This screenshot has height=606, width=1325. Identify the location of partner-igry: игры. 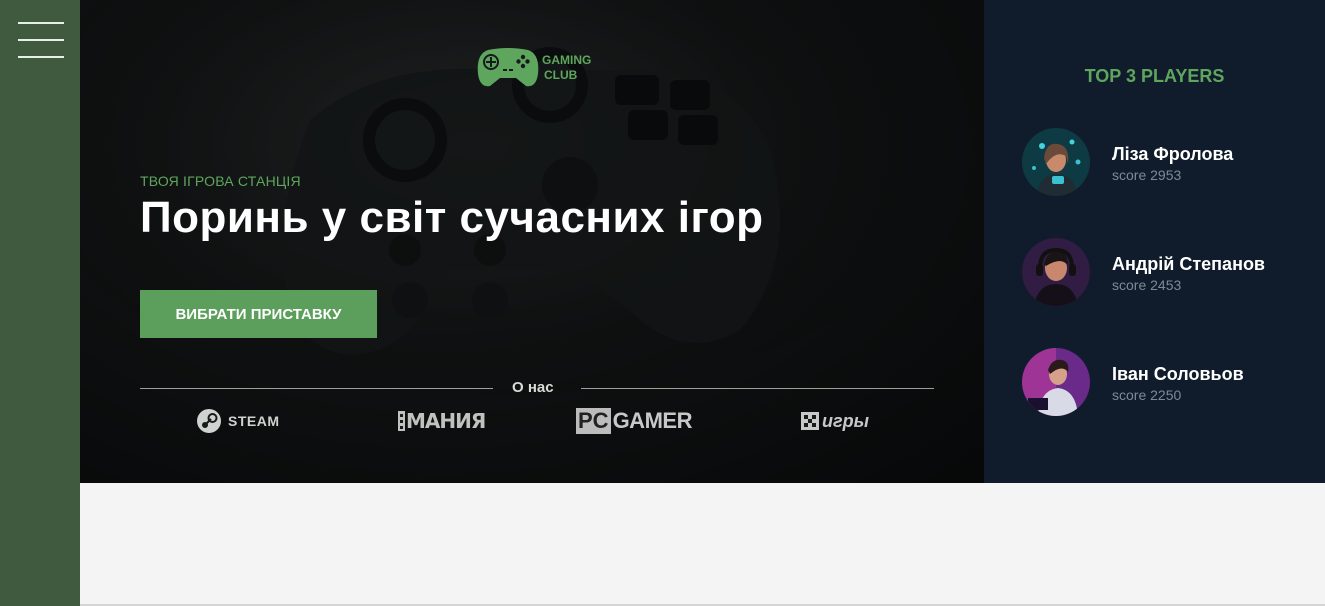
(834, 421).